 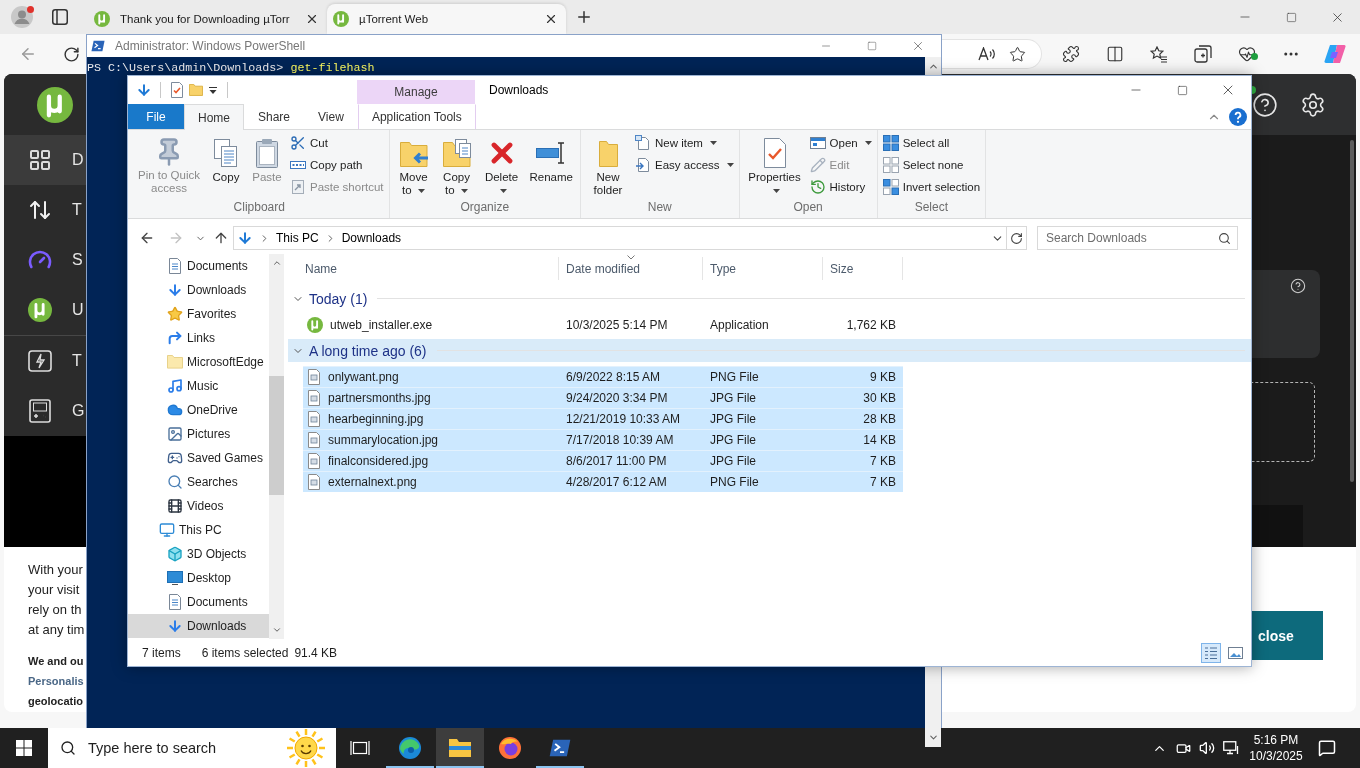 What do you see at coordinates (24, 748) in the screenshot?
I see `windows-start-icon` at bounding box center [24, 748].